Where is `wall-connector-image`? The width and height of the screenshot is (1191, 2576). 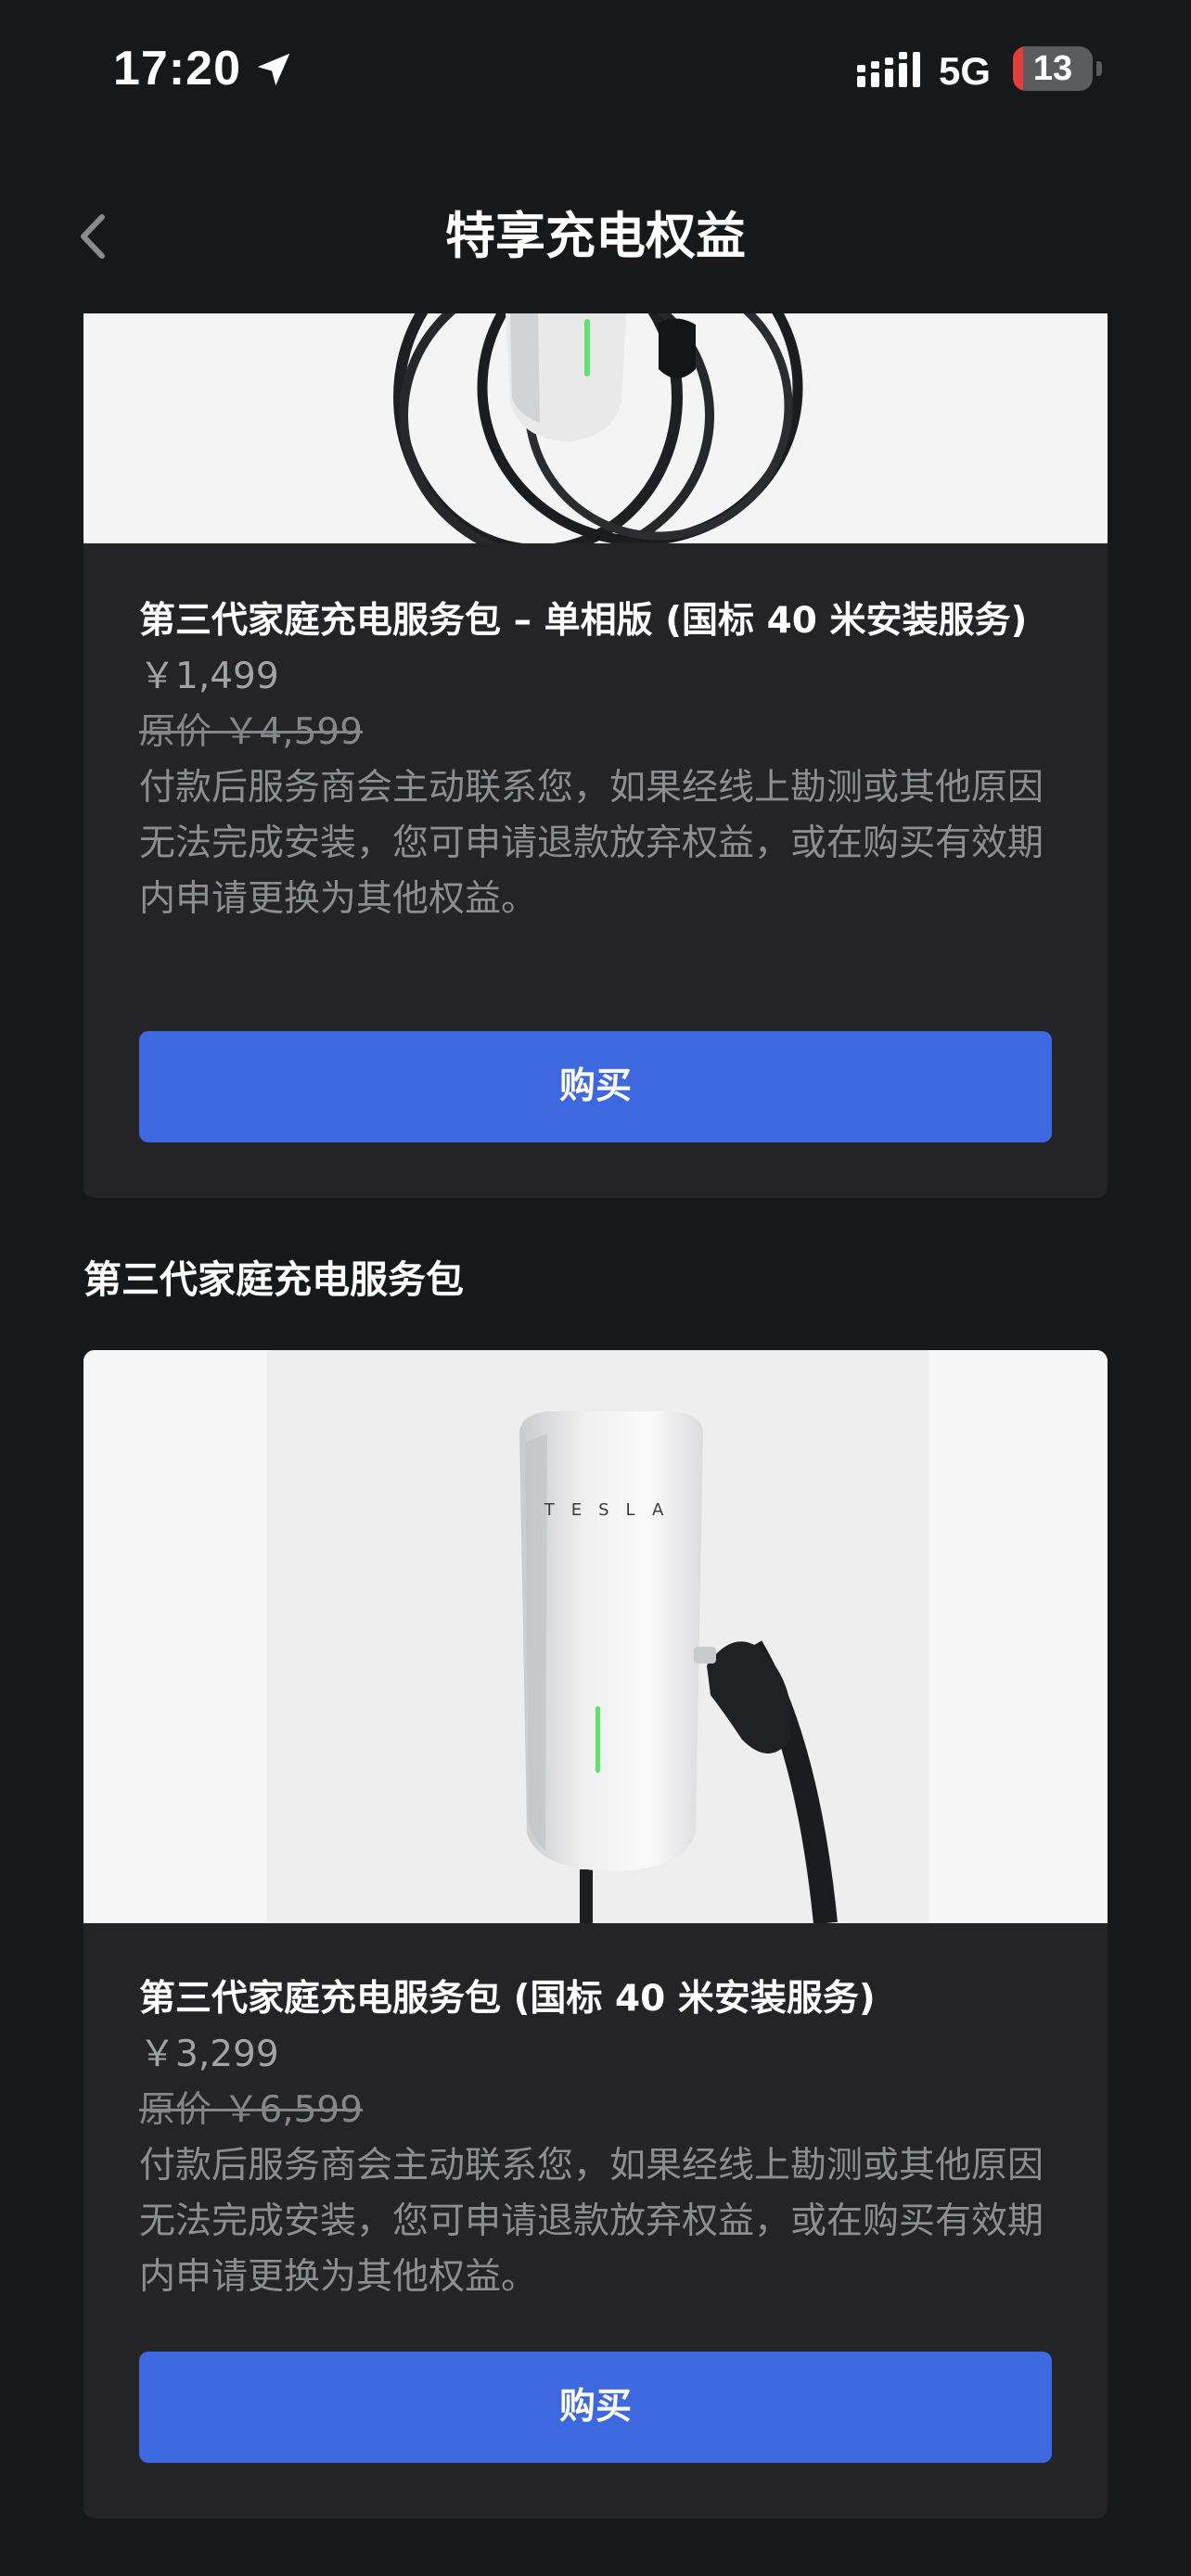 wall-connector-image is located at coordinates (595, 428).